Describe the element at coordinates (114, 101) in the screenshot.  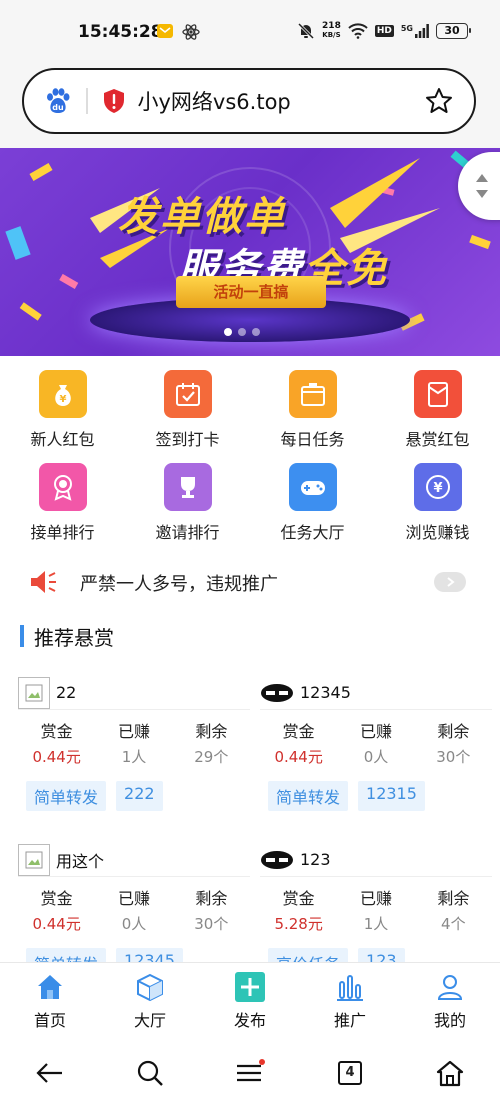
I see `security-shield-icon` at that location.